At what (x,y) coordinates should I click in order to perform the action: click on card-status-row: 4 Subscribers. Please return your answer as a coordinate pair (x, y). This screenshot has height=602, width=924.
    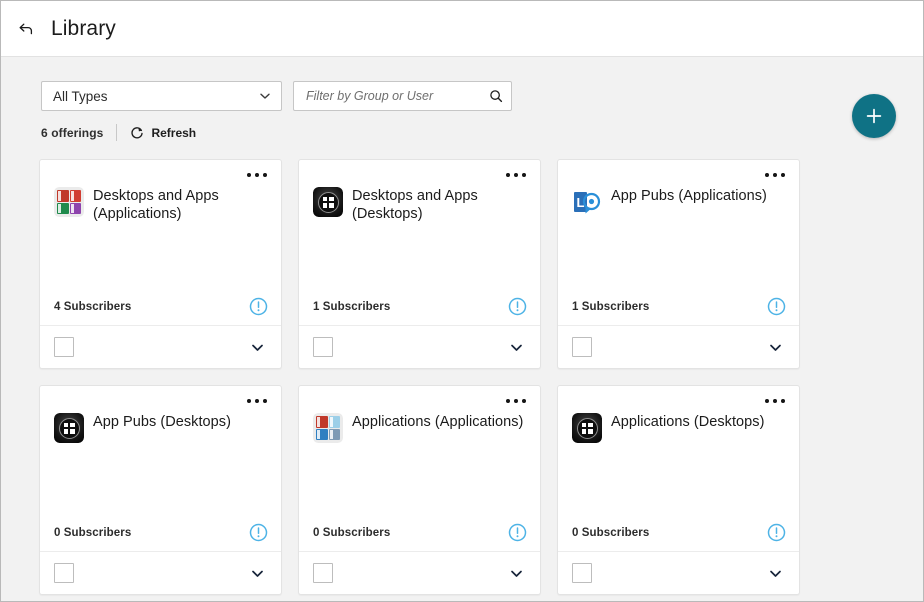
    Looking at the image, I should click on (161, 311).